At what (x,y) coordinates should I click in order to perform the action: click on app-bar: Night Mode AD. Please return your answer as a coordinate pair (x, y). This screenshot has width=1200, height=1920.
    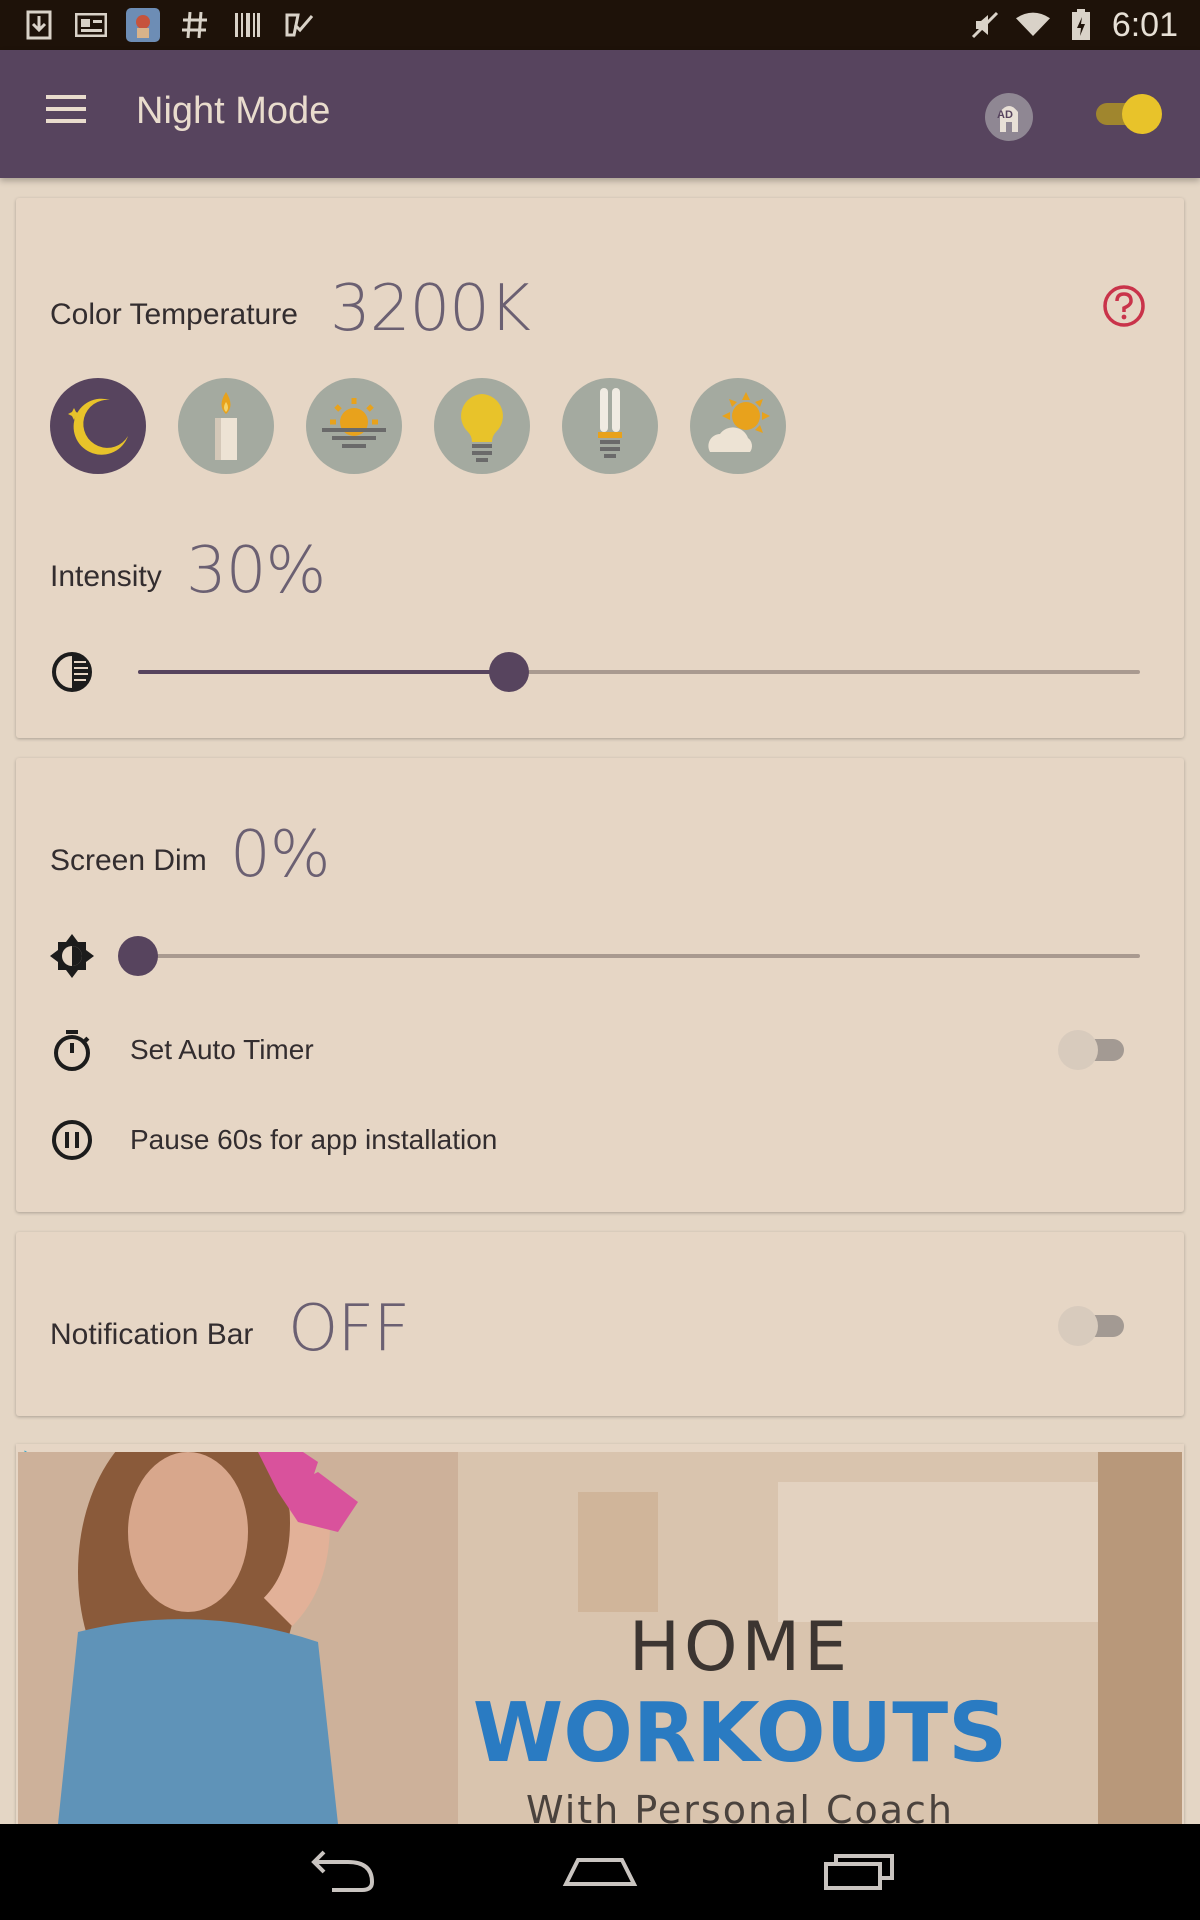
    Looking at the image, I should click on (600, 114).